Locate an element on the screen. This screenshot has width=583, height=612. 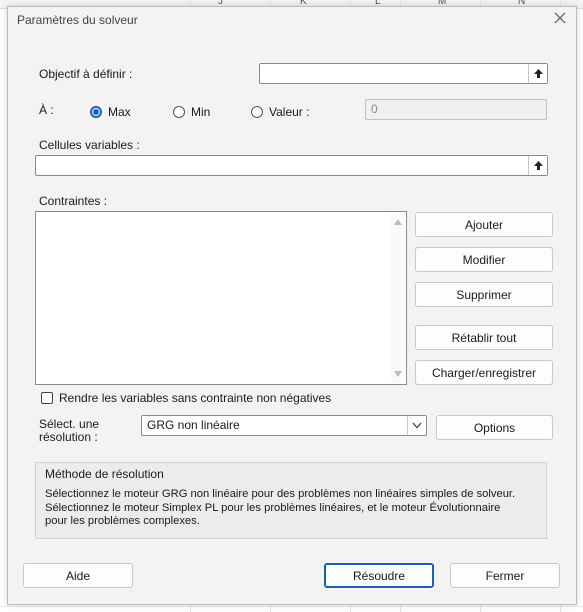
add-button: Ajouter is located at coordinates (484, 224).